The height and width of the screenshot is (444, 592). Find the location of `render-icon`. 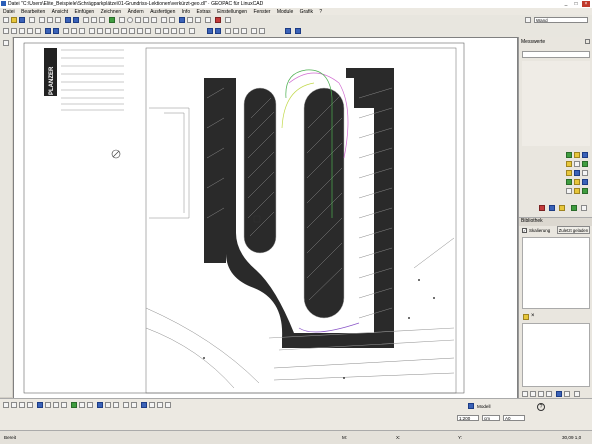

render-icon is located at coordinates (228, 31).